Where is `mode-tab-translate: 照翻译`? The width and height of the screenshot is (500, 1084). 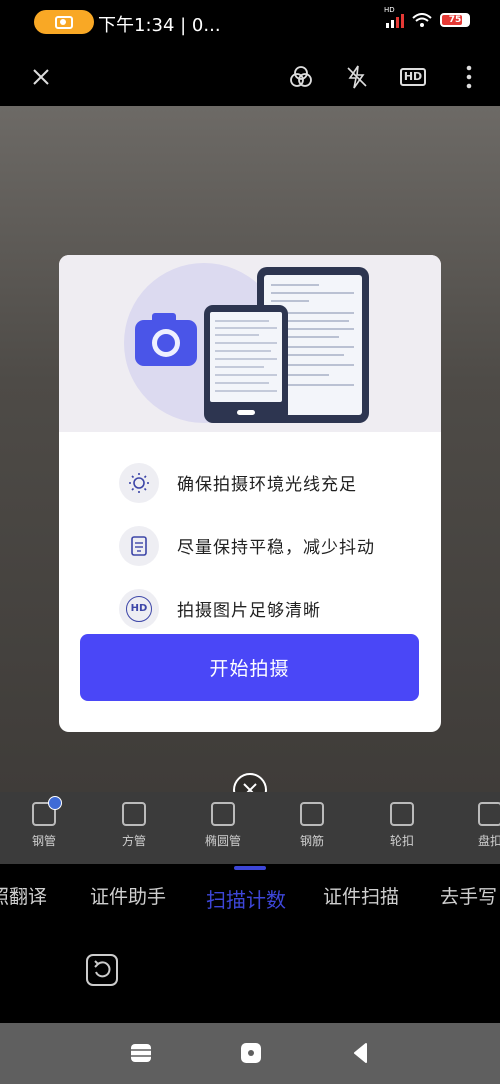 mode-tab-translate: 照翻译 is located at coordinates (23, 895).